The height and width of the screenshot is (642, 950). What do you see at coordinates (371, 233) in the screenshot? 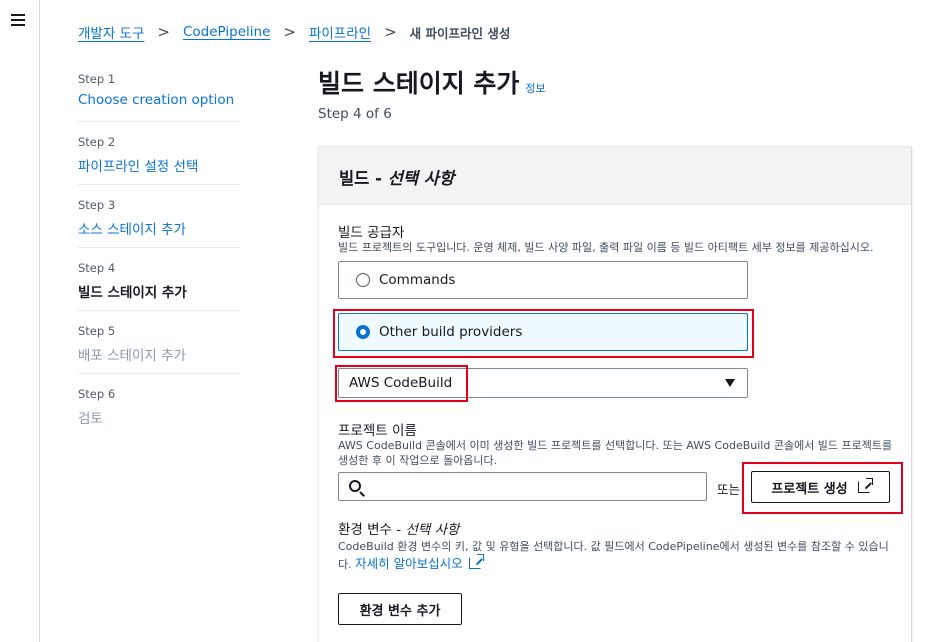
I see `build-provider-label: 빌드 공급자` at bounding box center [371, 233].